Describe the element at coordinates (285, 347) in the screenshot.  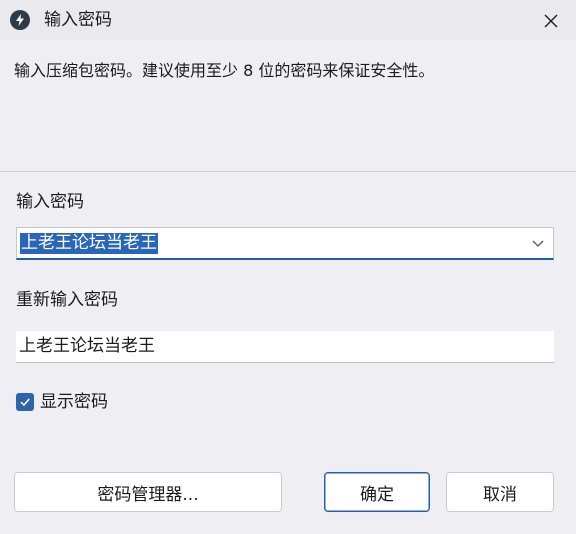
I see `confirm-password-input: 上老王论坛当老王` at that location.